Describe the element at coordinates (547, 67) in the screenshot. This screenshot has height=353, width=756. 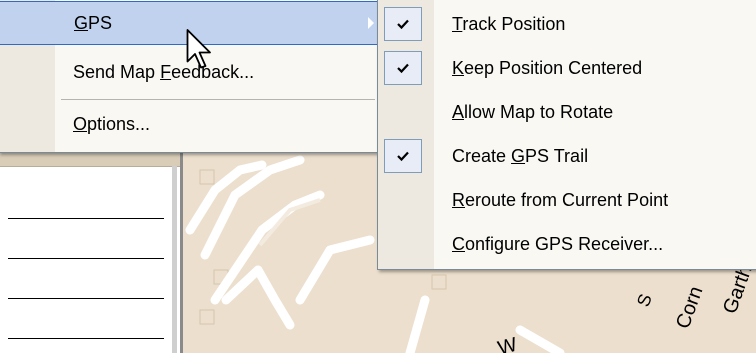
I see `submenu-item-label: Keep Position Centered` at that location.